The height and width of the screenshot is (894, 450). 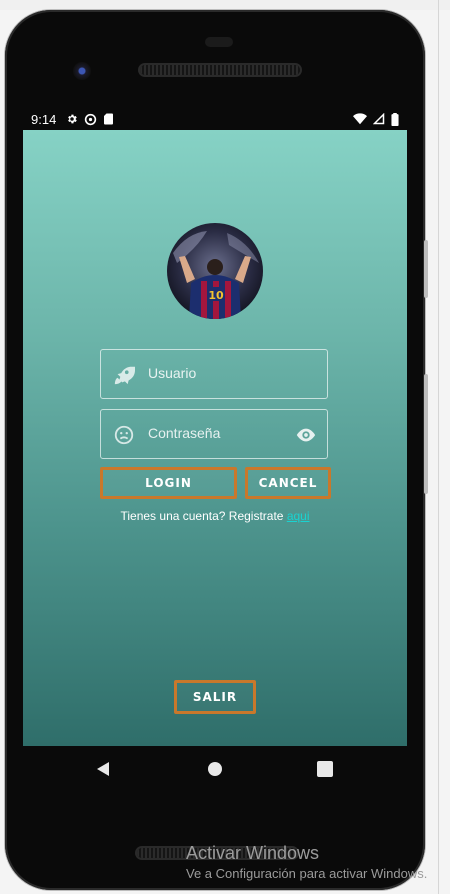 What do you see at coordinates (325, 769) in the screenshot?
I see `recents-square-icon` at bounding box center [325, 769].